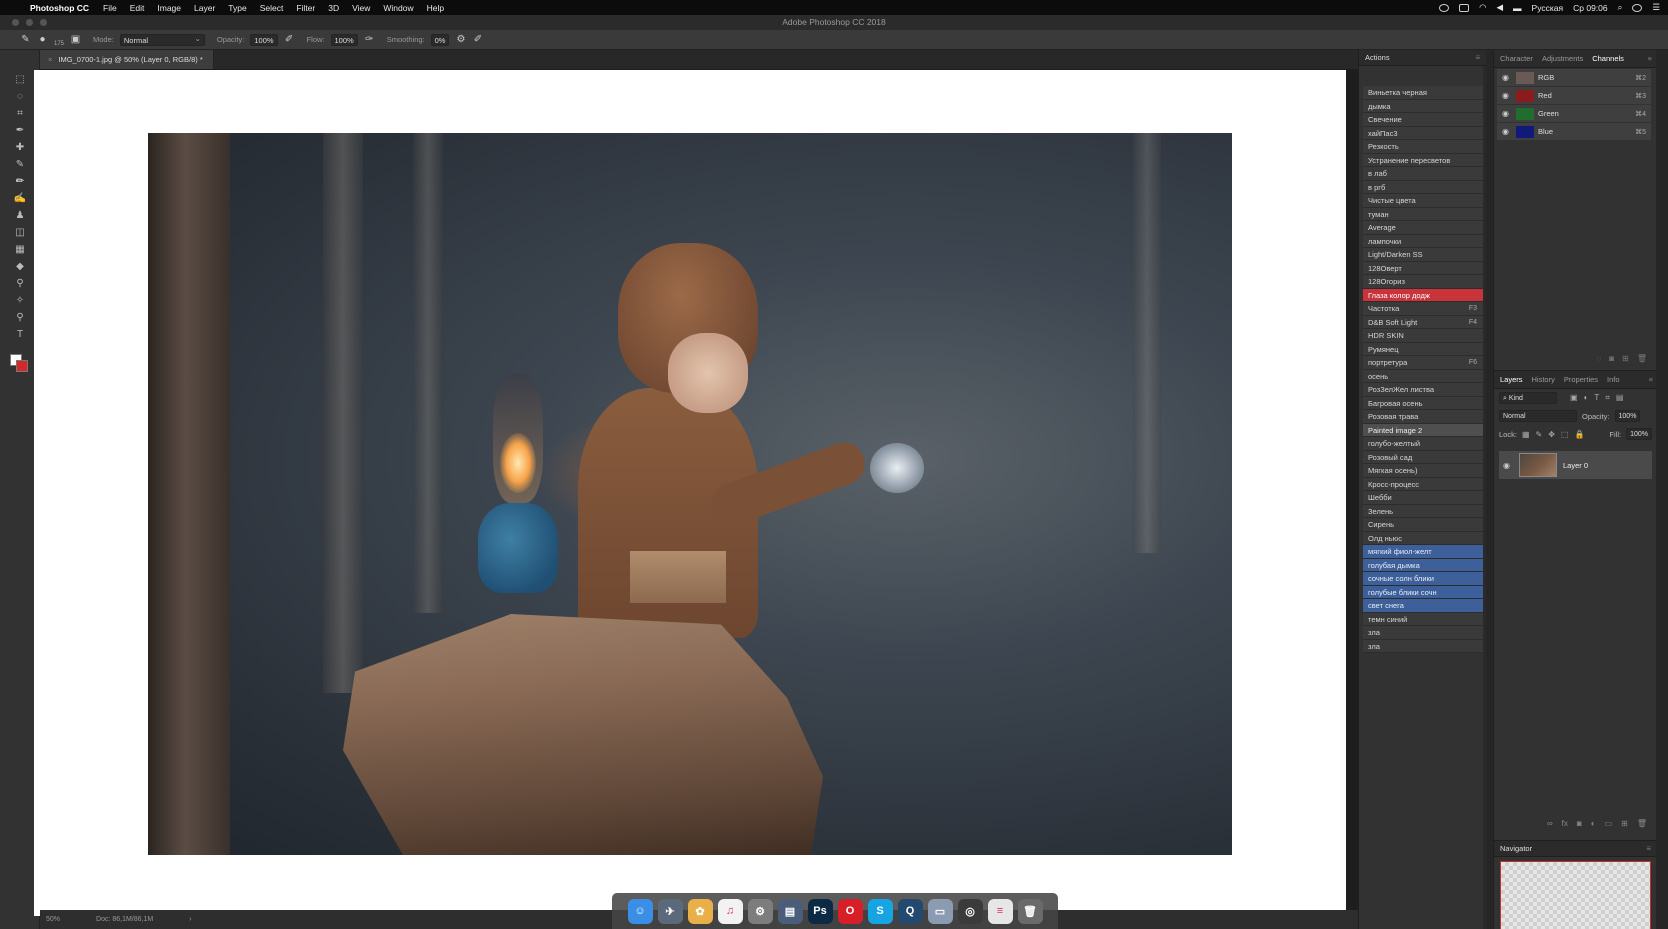 This screenshot has height=929, width=1668. What do you see at coordinates (1423, 538) in the screenshot?
I see `action-item: Олд ньюс` at bounding box center [1423, 538].